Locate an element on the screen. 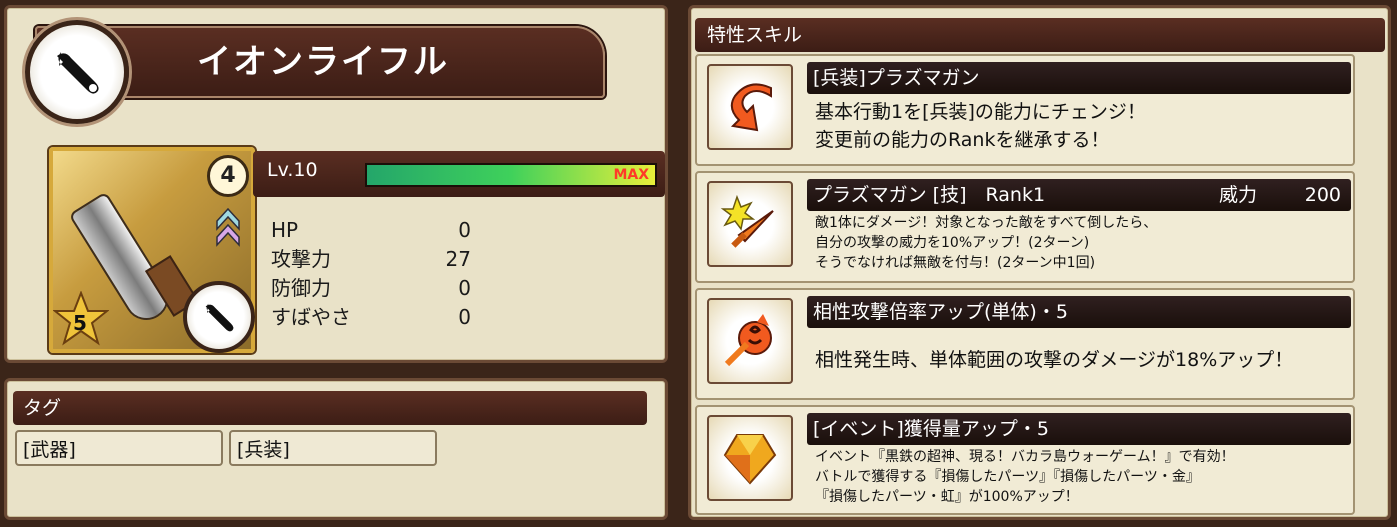 The image size is (1397, 527). rank-chevron-icon is located at coordinates (228, 227).